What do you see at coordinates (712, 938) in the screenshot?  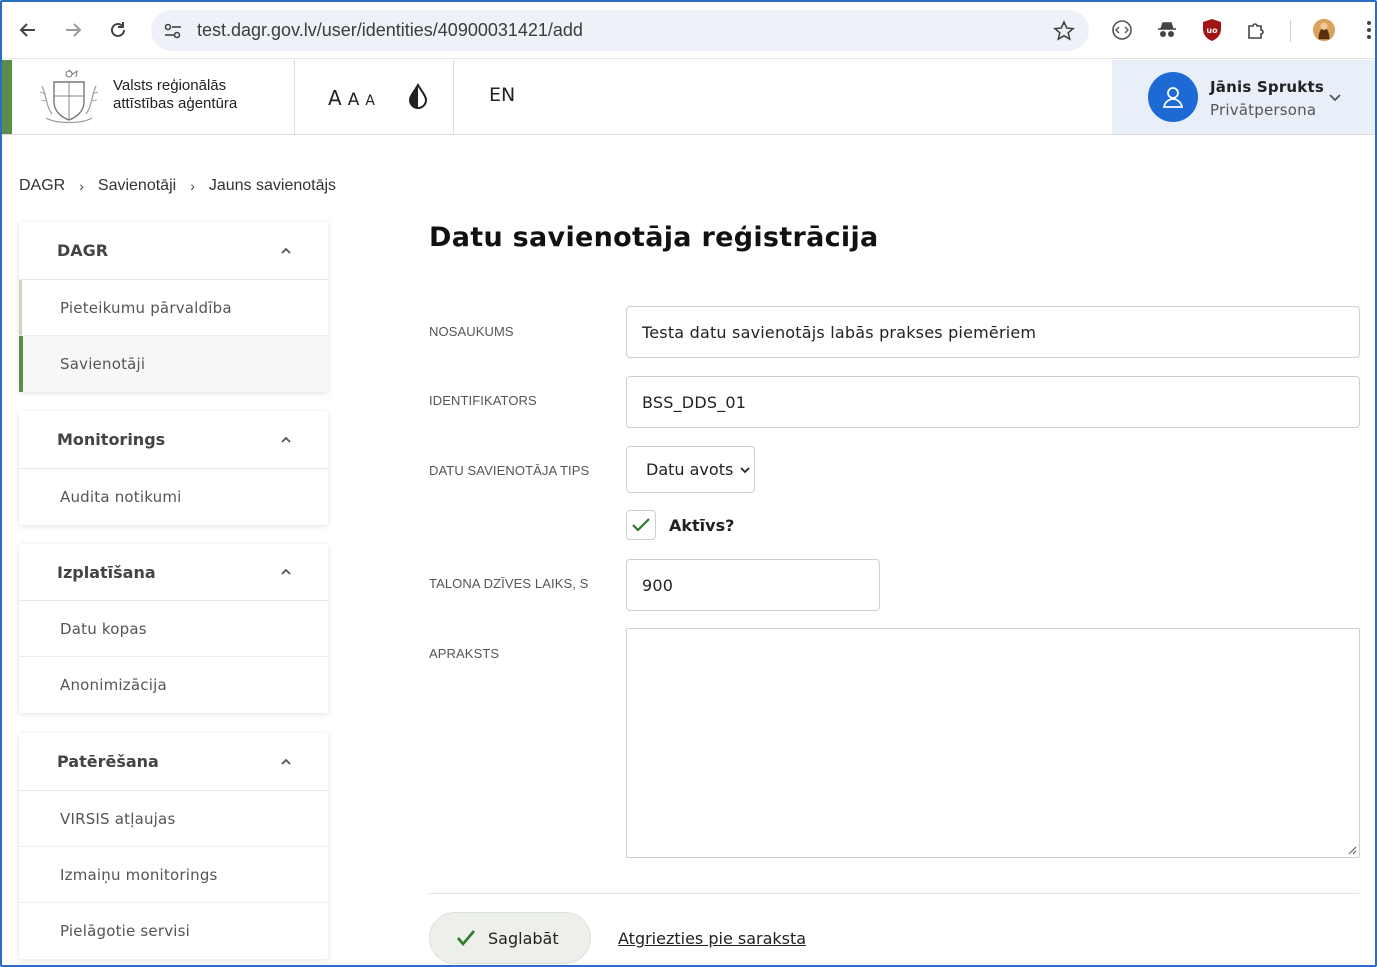 I see `back-to-list-link: Atgriezties pie saraksta` at bounding box center [712, 938].